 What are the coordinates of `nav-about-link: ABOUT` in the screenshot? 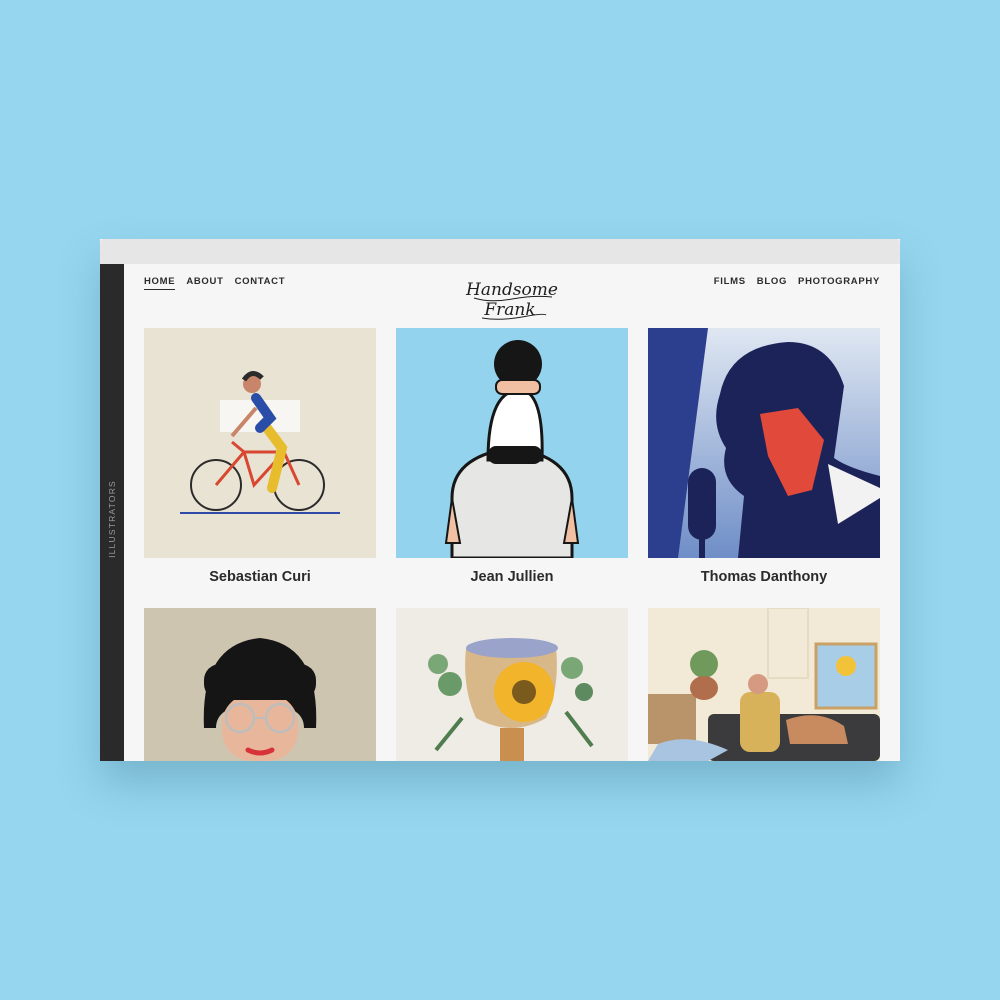 It's located at (204, 283).